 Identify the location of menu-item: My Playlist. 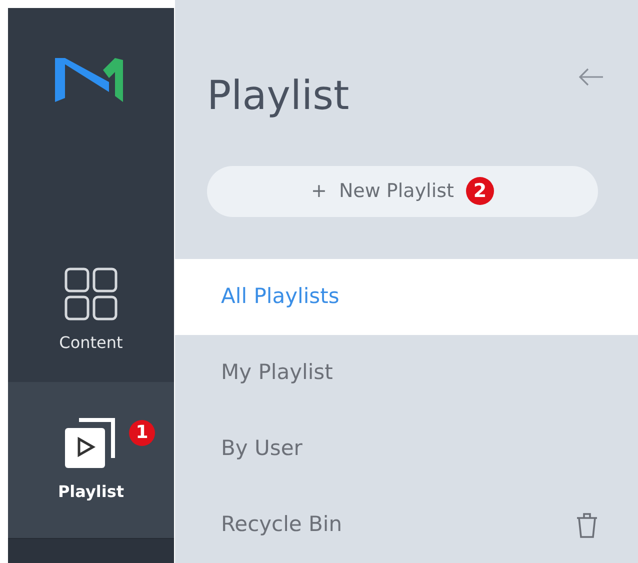
(406, 372).